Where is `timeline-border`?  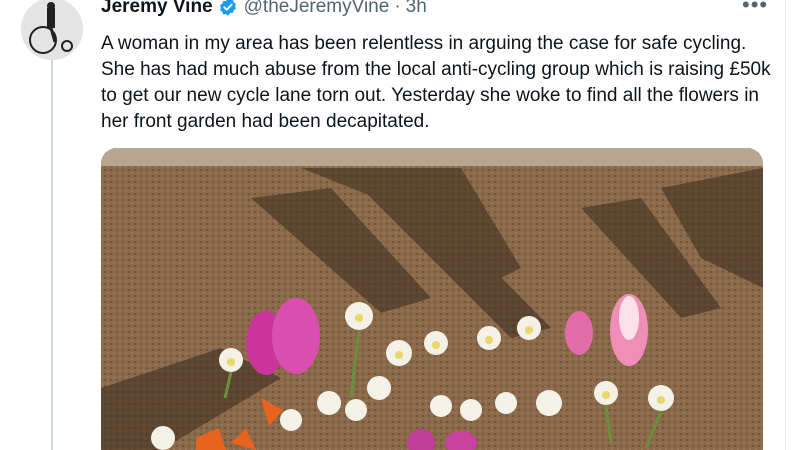
timeline-border is located at coordinates (785, 225).